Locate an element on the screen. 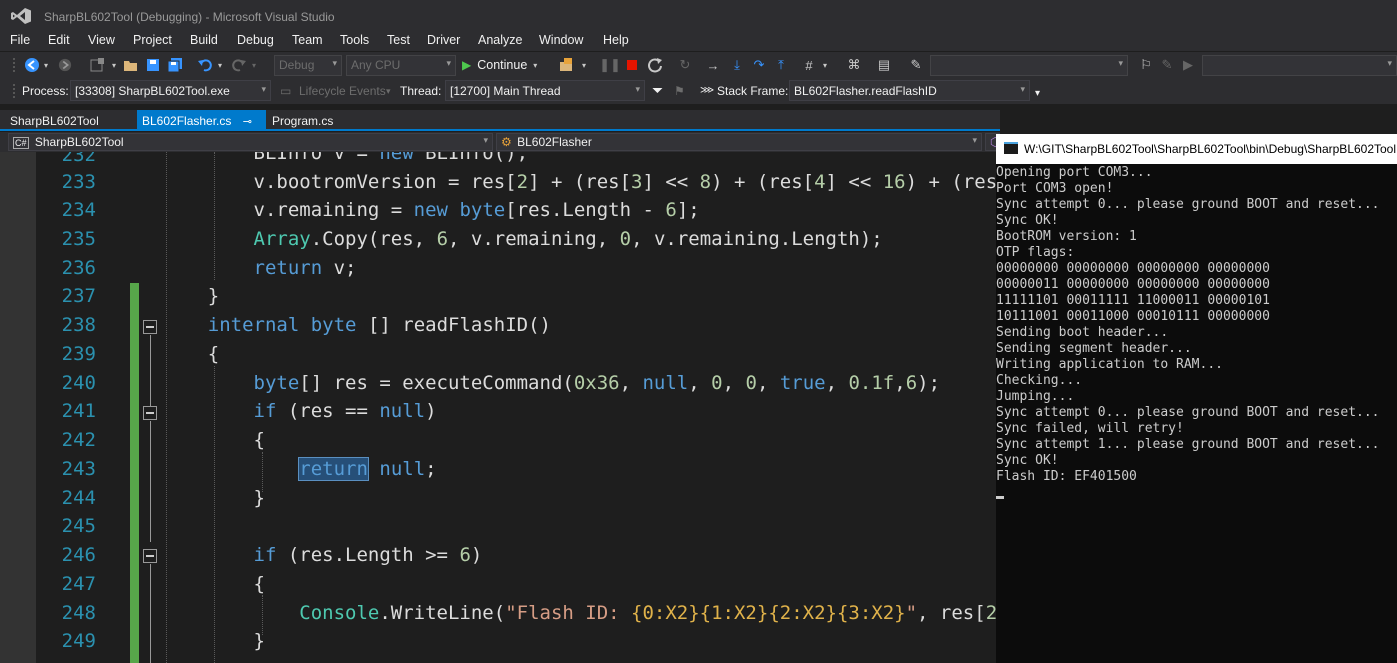  line-number: 240 is located at coordinates (78, 383).